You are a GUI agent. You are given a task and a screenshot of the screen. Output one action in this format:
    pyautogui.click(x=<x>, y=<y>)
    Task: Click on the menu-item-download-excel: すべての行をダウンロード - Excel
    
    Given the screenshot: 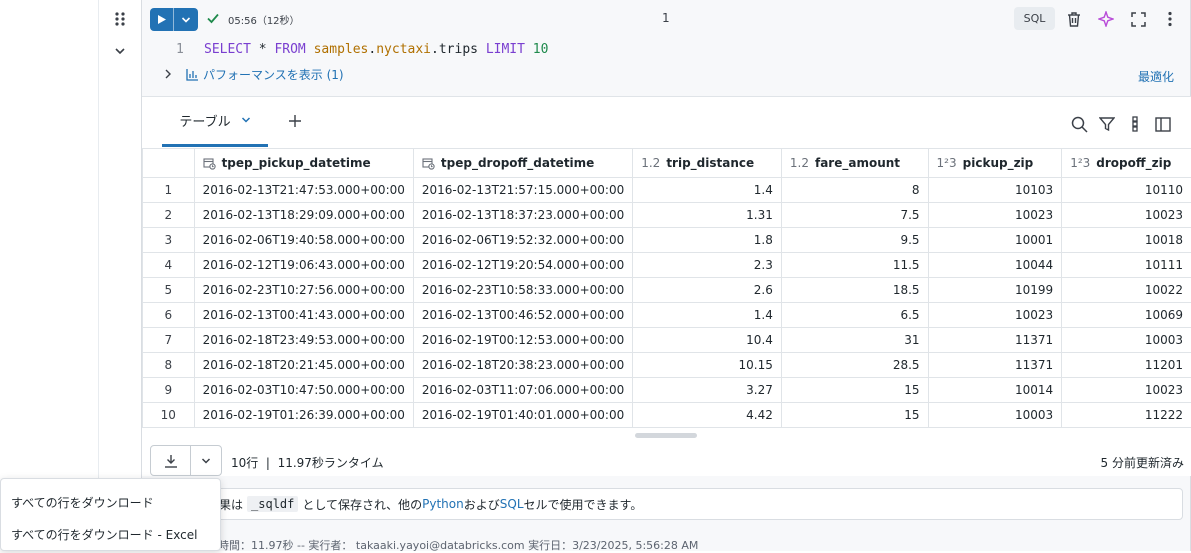 What is the action you would take?
    pyautogui.click(x=110, y=534)
    